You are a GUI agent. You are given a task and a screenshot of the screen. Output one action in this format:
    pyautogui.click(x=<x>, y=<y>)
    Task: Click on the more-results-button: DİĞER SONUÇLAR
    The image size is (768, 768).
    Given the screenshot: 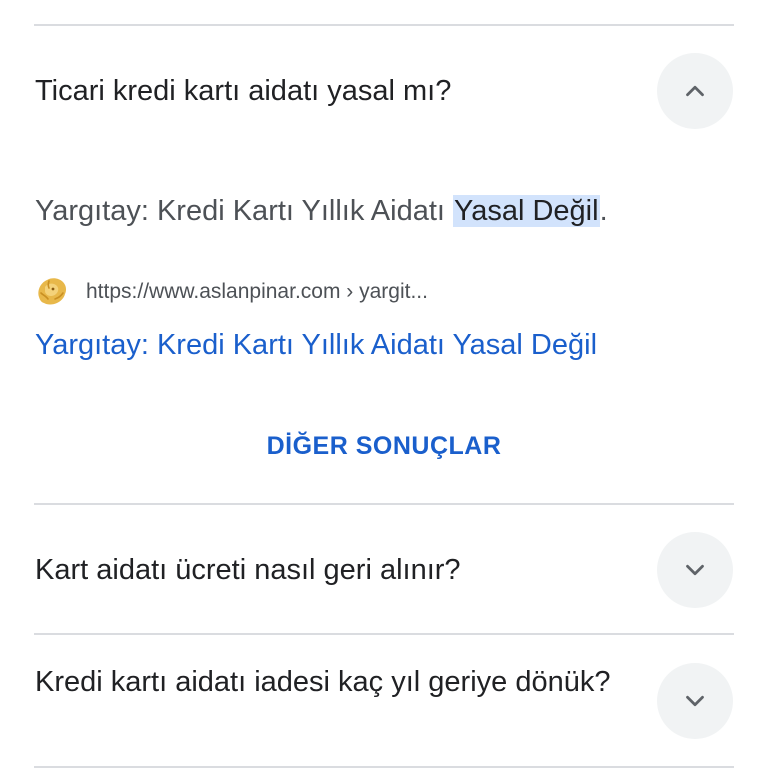 What is the action you would take?
    pyautogui.click(x=384, y=446)
    